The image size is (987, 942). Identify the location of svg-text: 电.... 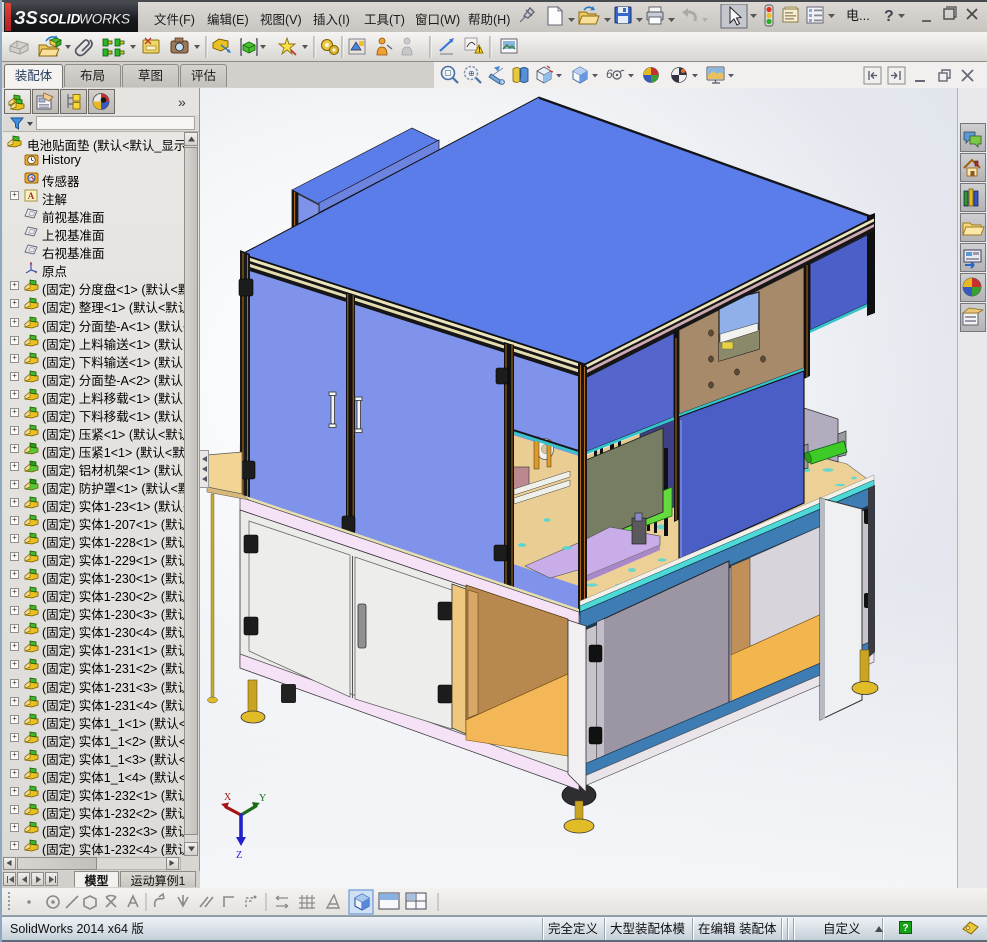
(858, 15).